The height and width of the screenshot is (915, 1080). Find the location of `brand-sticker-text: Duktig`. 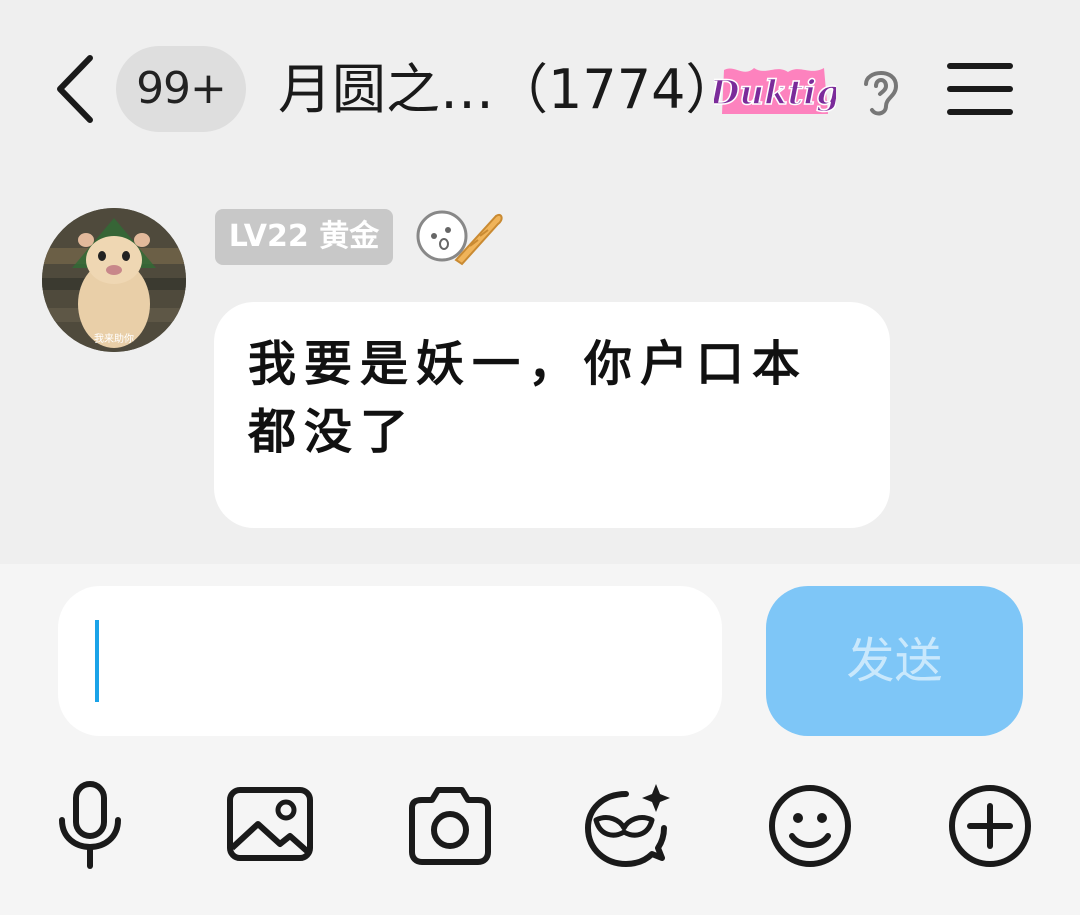

brand-sticker-text: Duktig is located at coordinates (775, 93).